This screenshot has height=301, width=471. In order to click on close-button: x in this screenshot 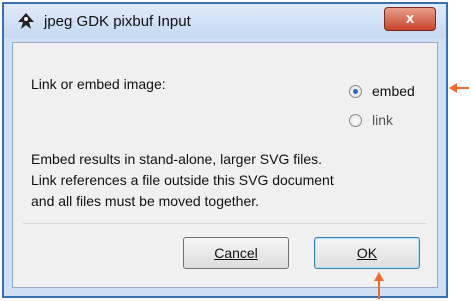, I will do `click(410, 19)`.